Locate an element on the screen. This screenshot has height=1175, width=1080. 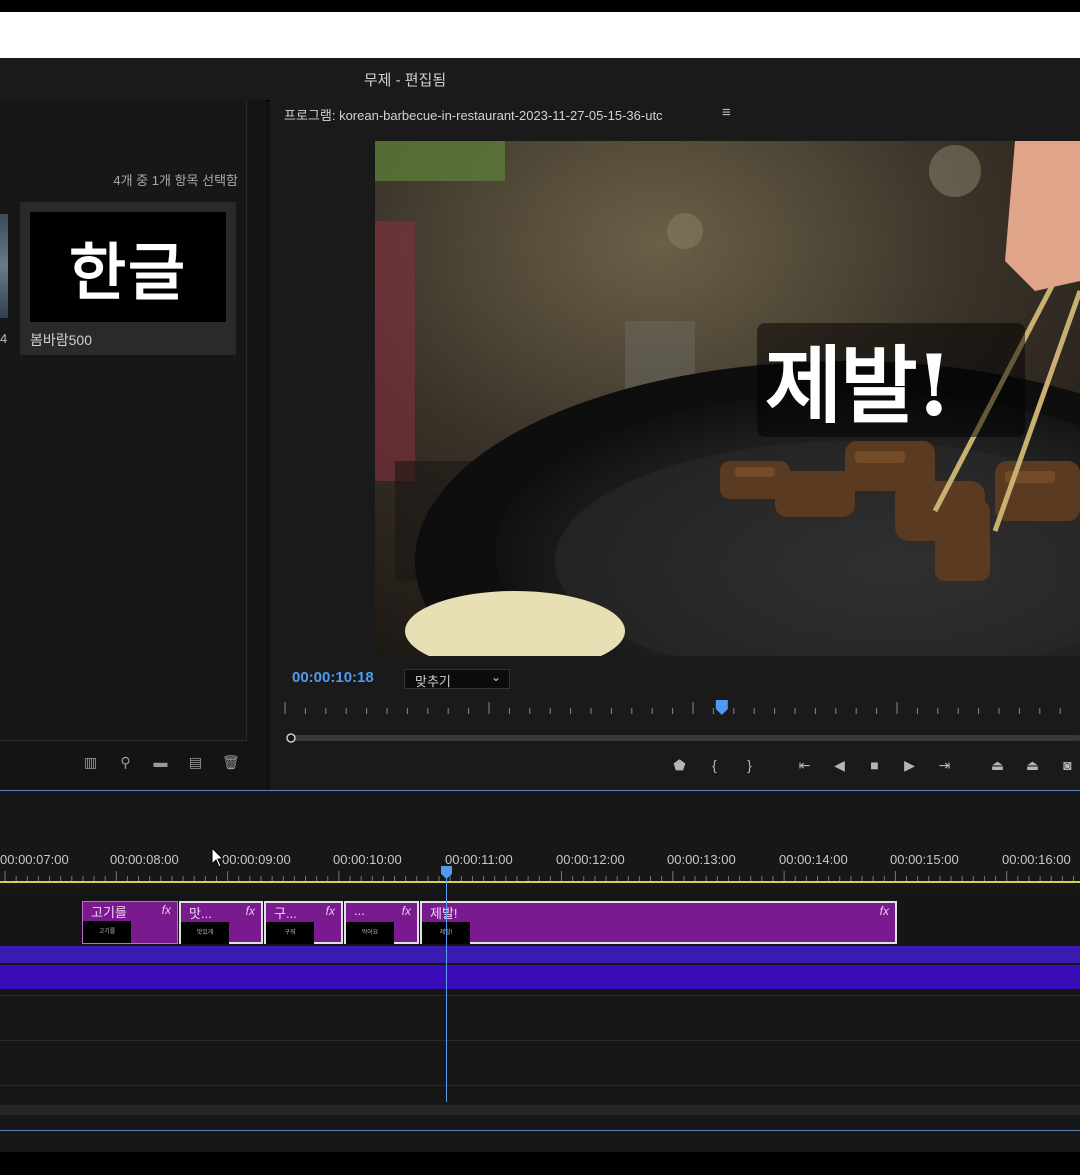
title-bar: 무제 - 편집됨 is located at coordinates (540, 79).